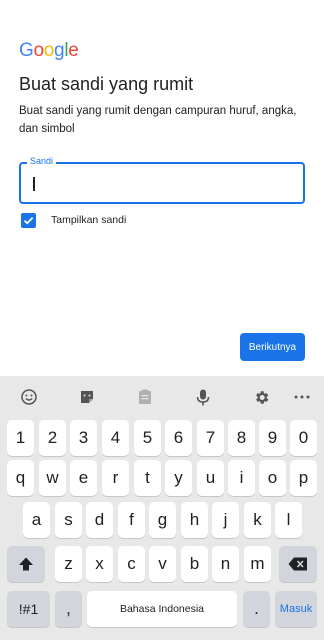 The width and height of the screenshot is (324, 640). What do you see at coordinates (288, 520) in the screenshot?
I see `key-l: l` at bounding box center [288, 520].